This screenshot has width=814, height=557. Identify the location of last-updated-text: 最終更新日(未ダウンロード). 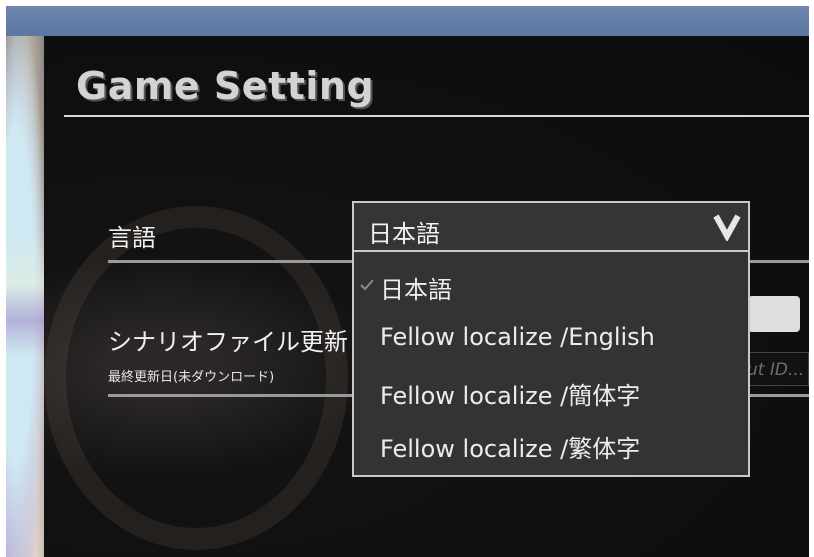
(191, 377).